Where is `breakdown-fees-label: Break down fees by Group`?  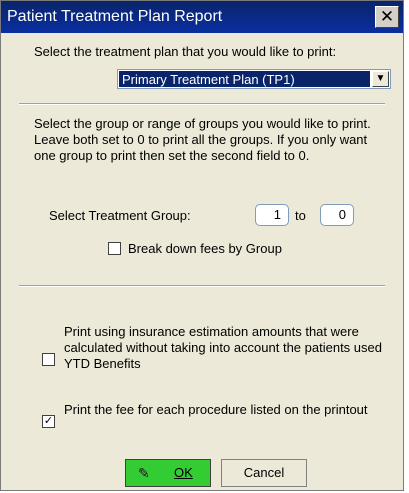 breakdown-fees-label: Break down fees by Group is located at coordinates (205, 248).